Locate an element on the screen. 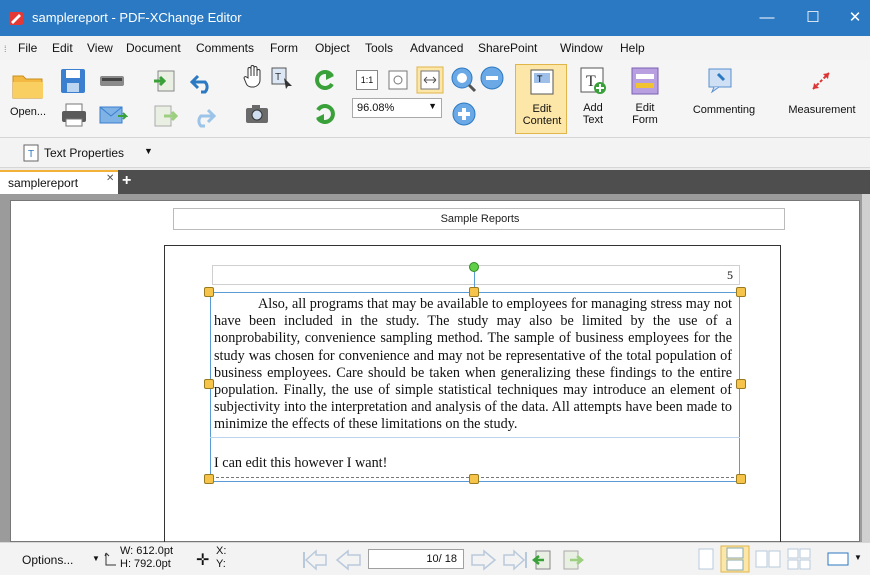 The height and width of the screenshot is (575, 870). last-page-icon is located at coordinates (515, 560).